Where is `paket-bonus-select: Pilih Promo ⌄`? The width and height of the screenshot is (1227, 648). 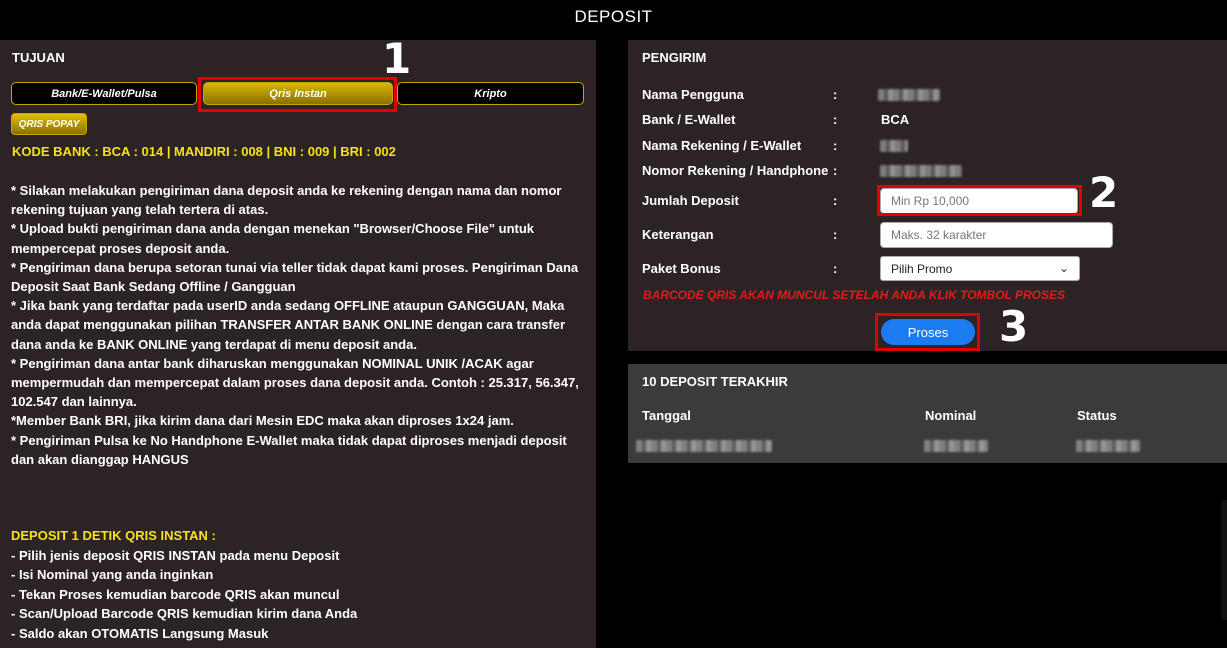 paket-bonus-select: Pilih Promo ⌄ is located at coordinates (980, 268).